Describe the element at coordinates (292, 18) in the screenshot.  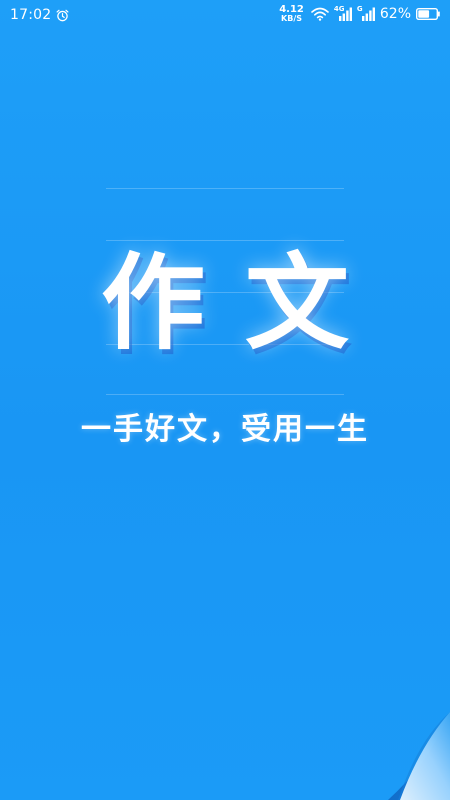
I see `network-speed-unit: KB/S` at that location.